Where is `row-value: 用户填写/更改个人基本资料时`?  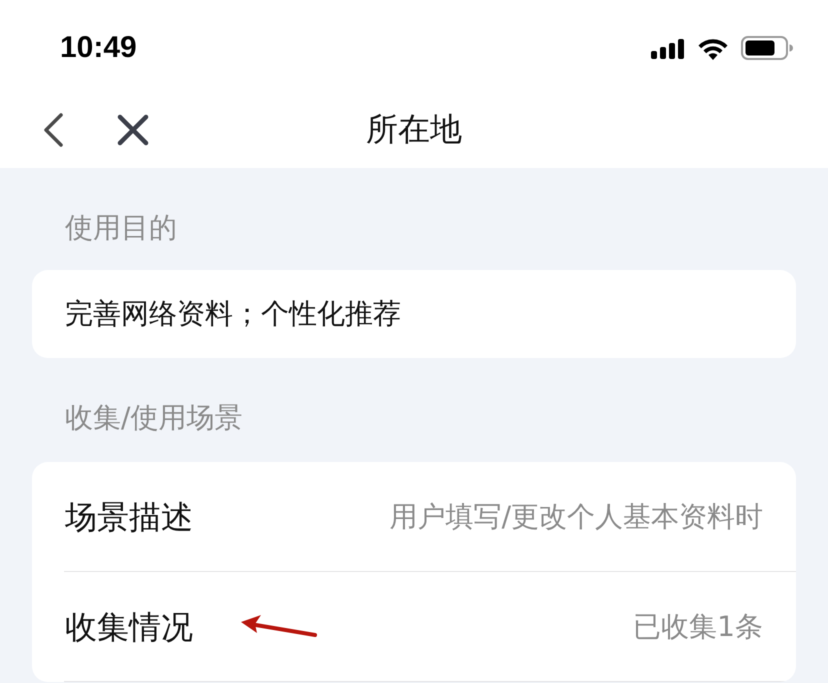 row-value: 用户填写/更改个人基本资料时 is located at coordinates (576, 516).